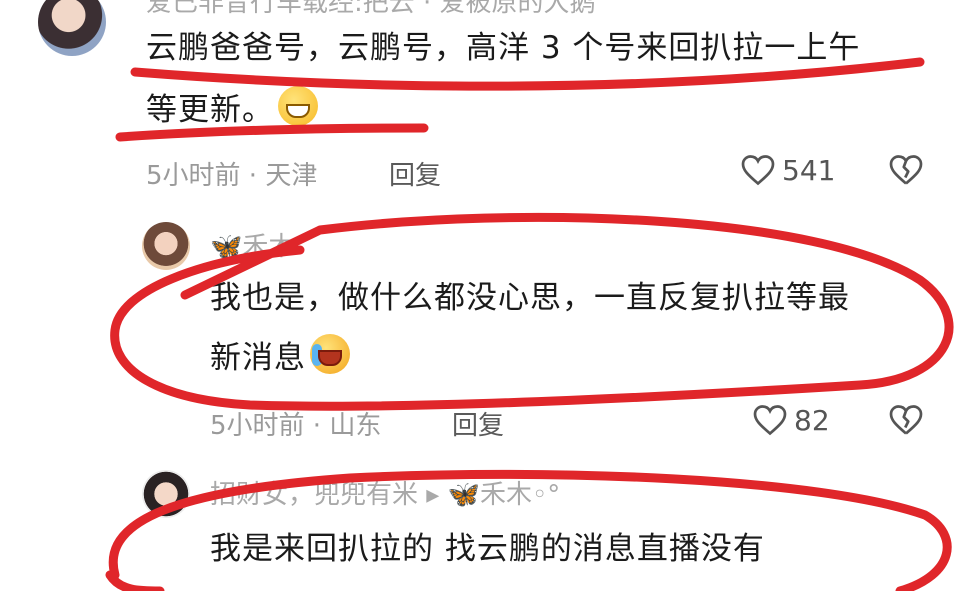  Describe the element at coordinates (371, 9) in the screenshot. I see `comment-username: 爱已非昔行车载经:把云 · 爱被原的大鹅` at that location.